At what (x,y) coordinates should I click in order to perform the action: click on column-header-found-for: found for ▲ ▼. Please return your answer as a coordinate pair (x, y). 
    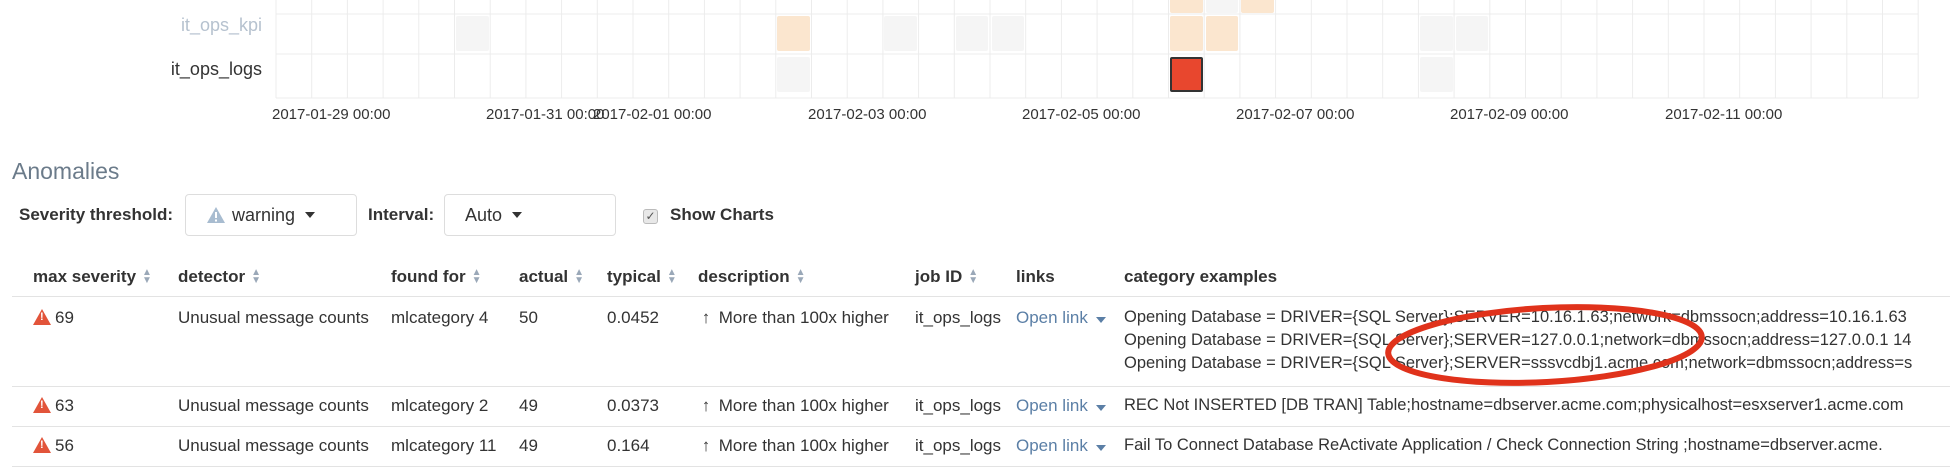
    Looking at the image, I should click on (436, 277).